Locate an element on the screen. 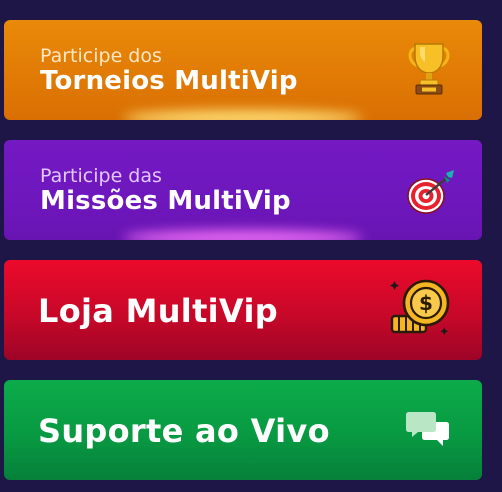  target-icon is located at coordinates (430, 192).